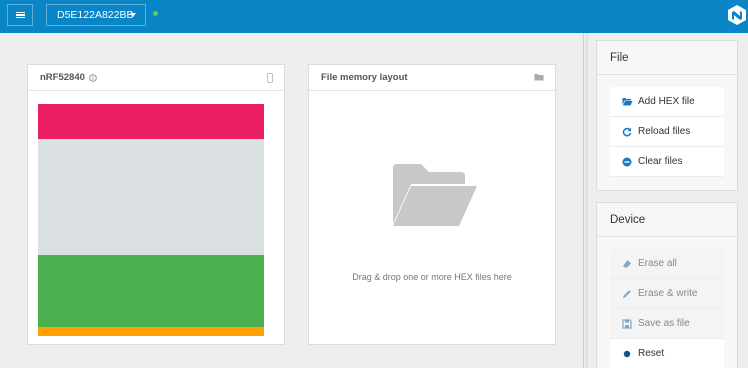 This screenshot has width=748, height=368. What do you see at coordinates (627, 264) in the screenshot?
I see `eraser-icon` at bounding box center [627, 264].